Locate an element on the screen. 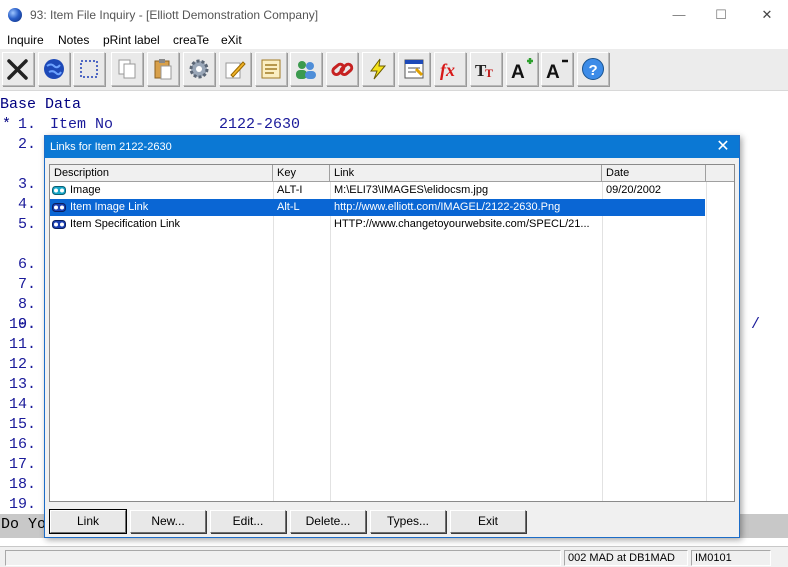  column-header-link: Link is located at coordinates (466, 173).